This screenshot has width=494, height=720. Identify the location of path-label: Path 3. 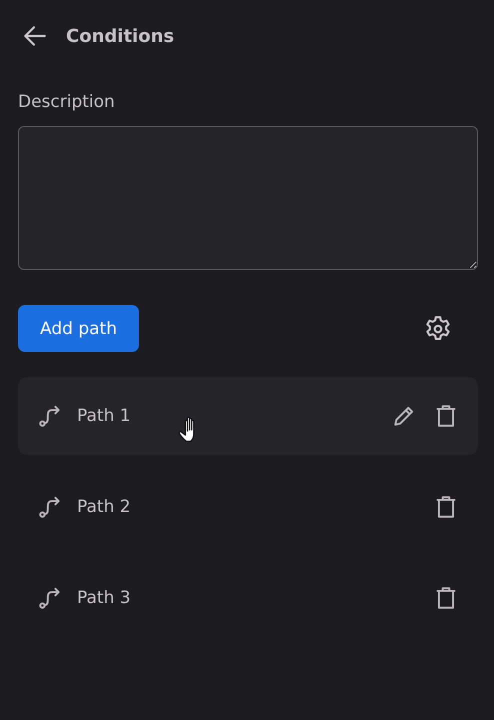
(104, 598).